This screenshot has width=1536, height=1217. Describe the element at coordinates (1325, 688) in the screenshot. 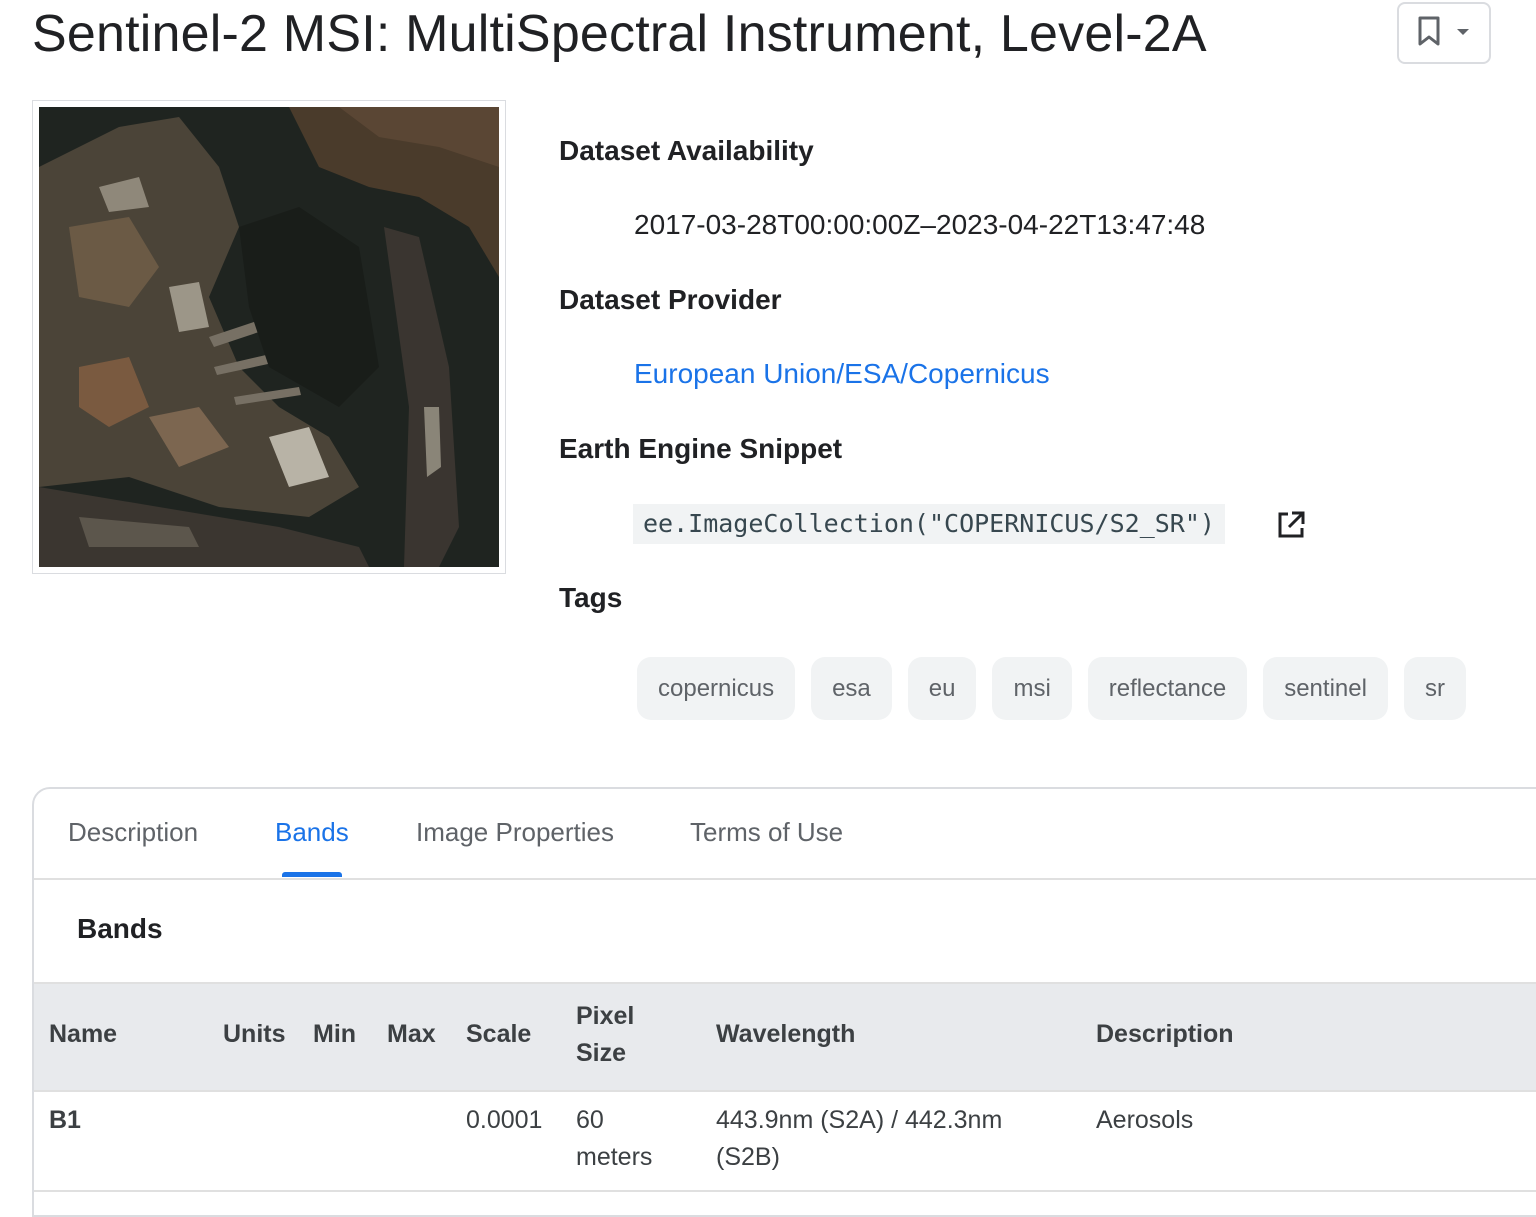

I see `tag-chip: sentinel` at that location.